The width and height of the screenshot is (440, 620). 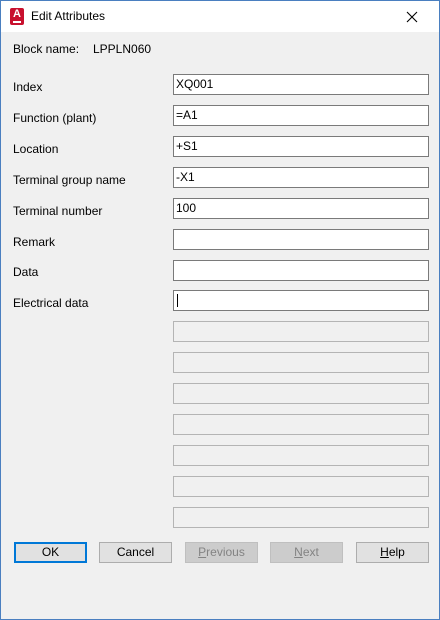 What do you see at coordinates (36, 149) in the screenshot?
I see `attribute-label-location: Location` at bounding box center [36, 149].